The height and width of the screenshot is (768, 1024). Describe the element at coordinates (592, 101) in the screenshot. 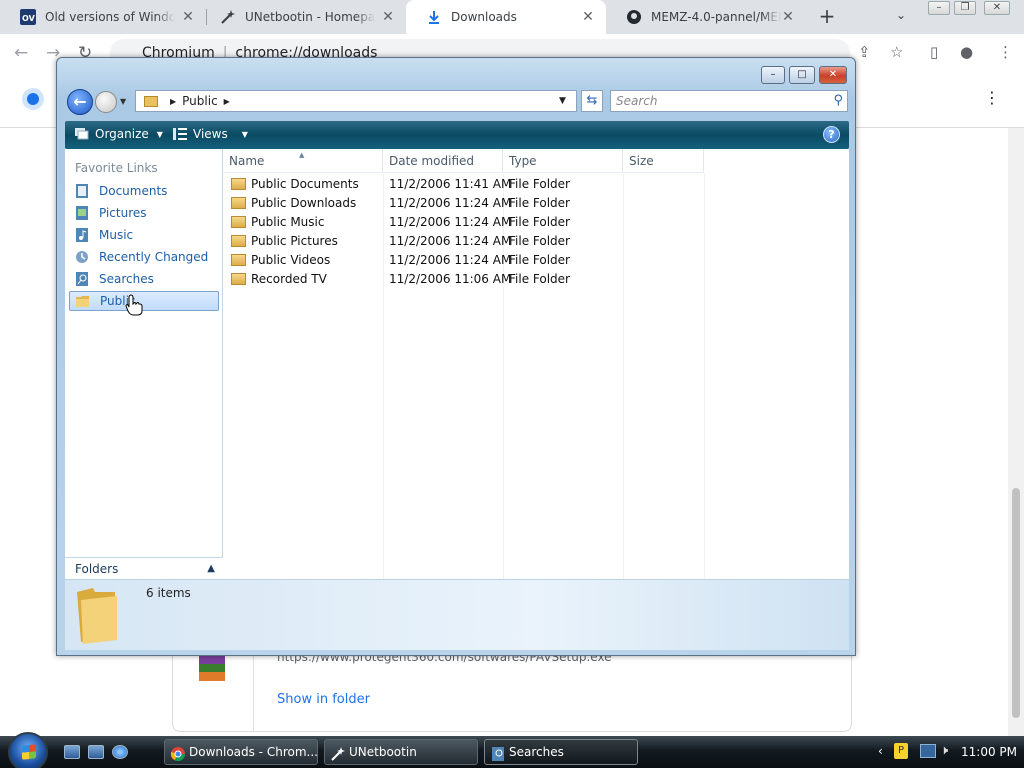

I see `refresh-button: ⇆` at that location.